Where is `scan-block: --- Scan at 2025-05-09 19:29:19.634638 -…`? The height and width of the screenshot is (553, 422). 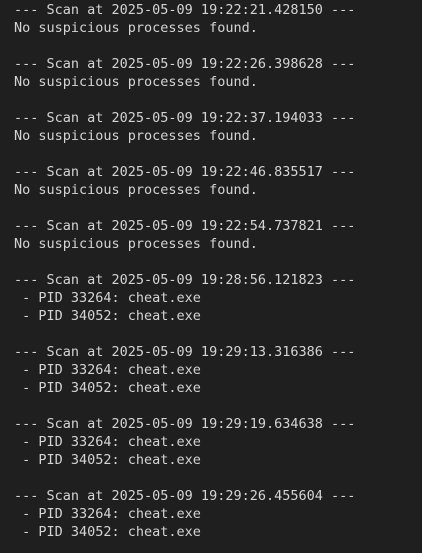
scan-block: --- Scan at 2025-05-09 19:29:19.634638 -… is located at coordinates (218, 442).